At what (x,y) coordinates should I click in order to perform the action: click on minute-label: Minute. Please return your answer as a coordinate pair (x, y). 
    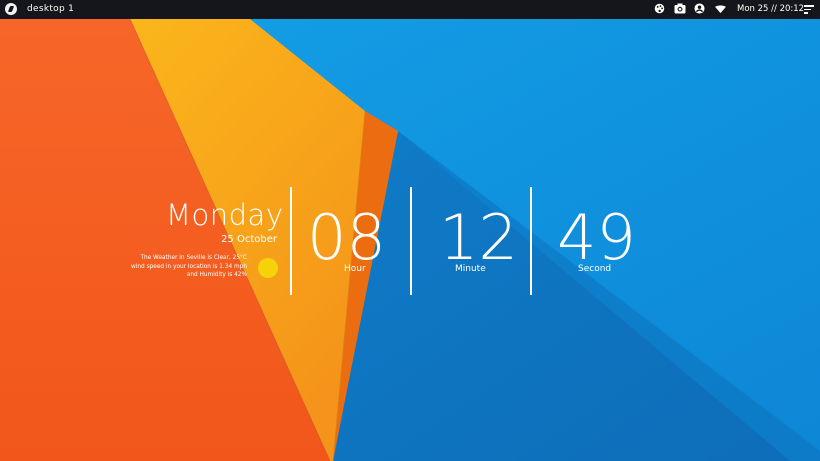
    Looking at the image, I should click on (470, 269).